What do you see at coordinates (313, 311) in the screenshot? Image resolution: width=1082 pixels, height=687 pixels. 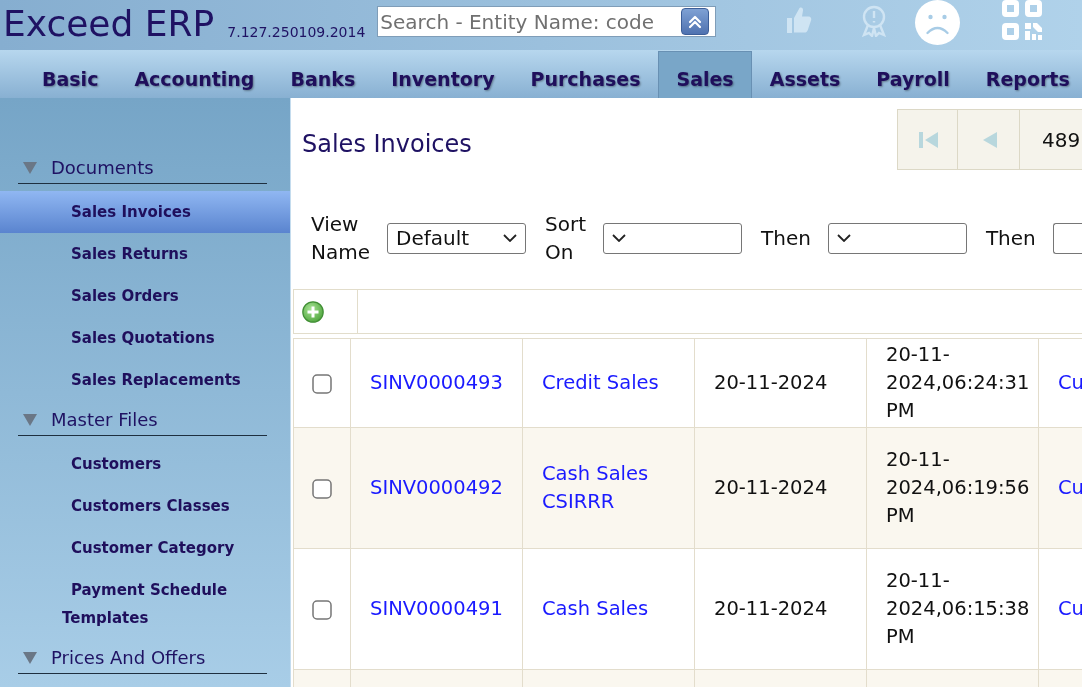 I see `plus-circle-icon` at bounding box center [313, 311].